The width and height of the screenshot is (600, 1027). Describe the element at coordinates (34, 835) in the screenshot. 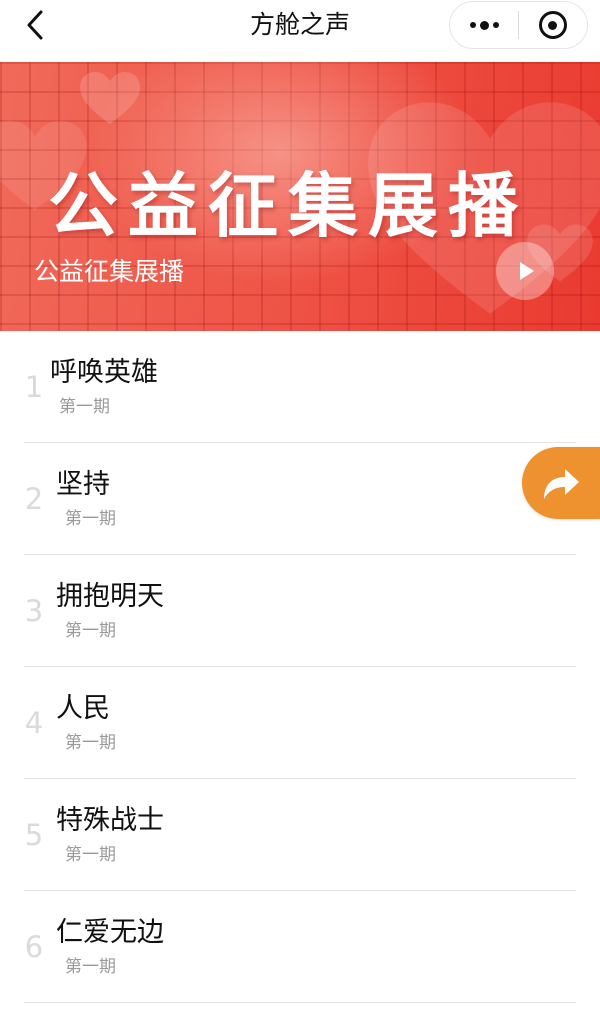

I see `item-index: 5` at that location.